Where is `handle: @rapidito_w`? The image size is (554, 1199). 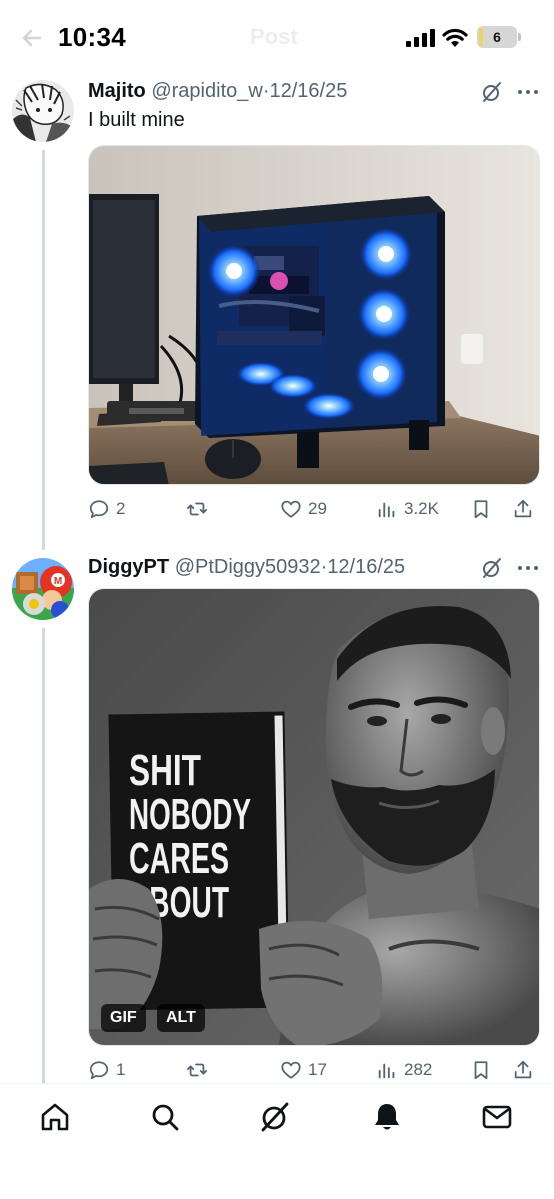 handle: @rapidito_w is located at coordinates (206, 91).